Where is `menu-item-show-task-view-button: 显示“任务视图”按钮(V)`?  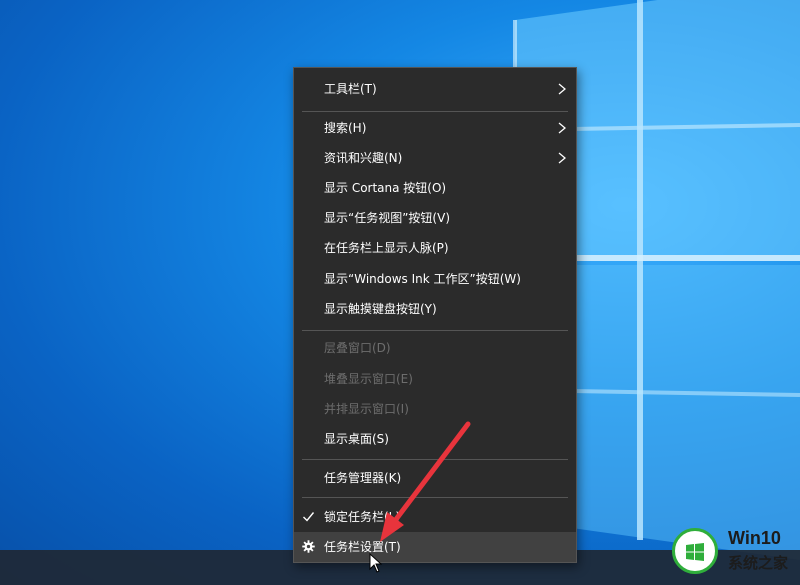 menu-item-show-task-view-button: 显示“任务视图”按钮(V) is located at coordinates (435, 218).